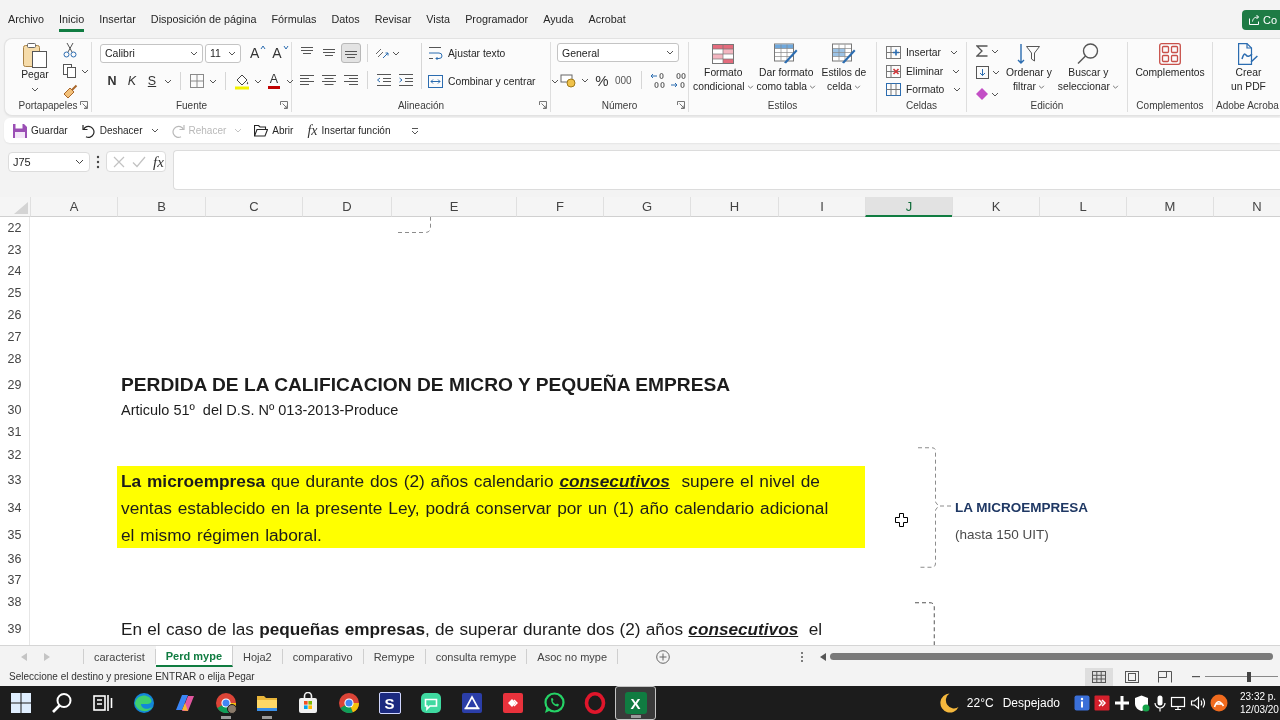 This screenshot has height=720, width=1280. What do you see at coordinates (406, 80) in the screenshot?
I see `indent-increase-icon` at bounding box center [406, 80].